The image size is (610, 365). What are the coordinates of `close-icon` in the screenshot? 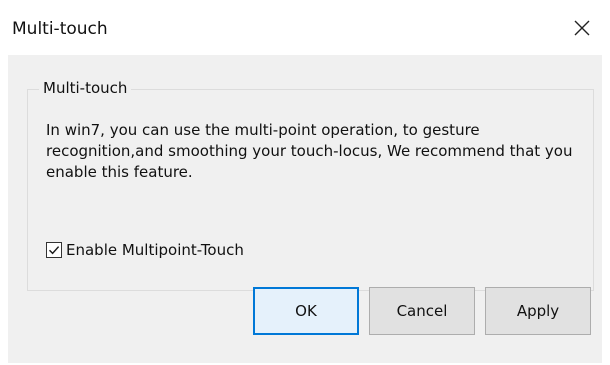 It's located at (582, 27).